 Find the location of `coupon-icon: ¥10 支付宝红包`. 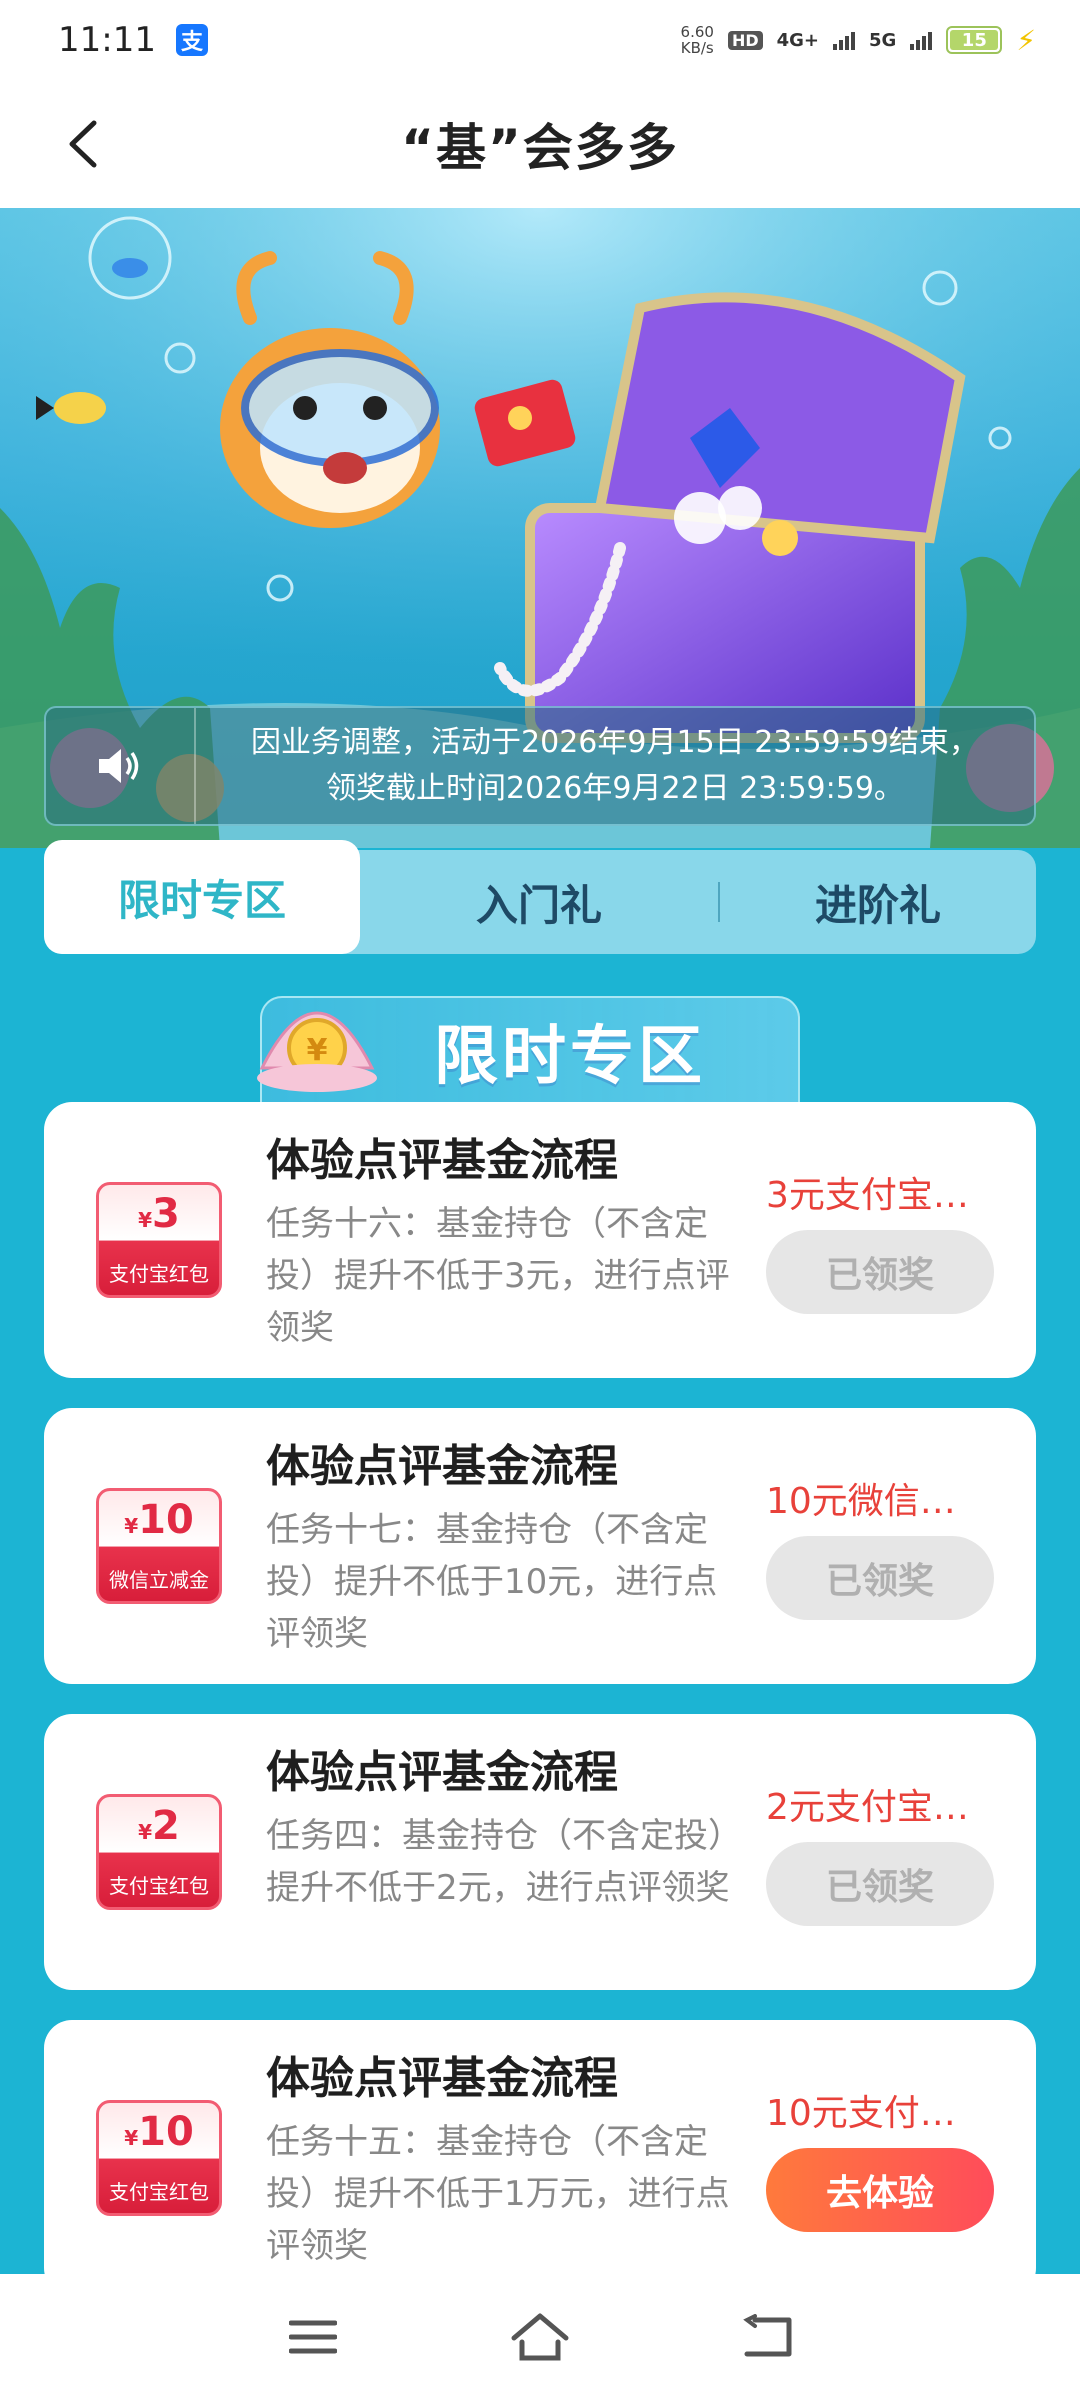

coupon-icon: ¥10 支付宝红包 is located at coordinates (159, 2158).